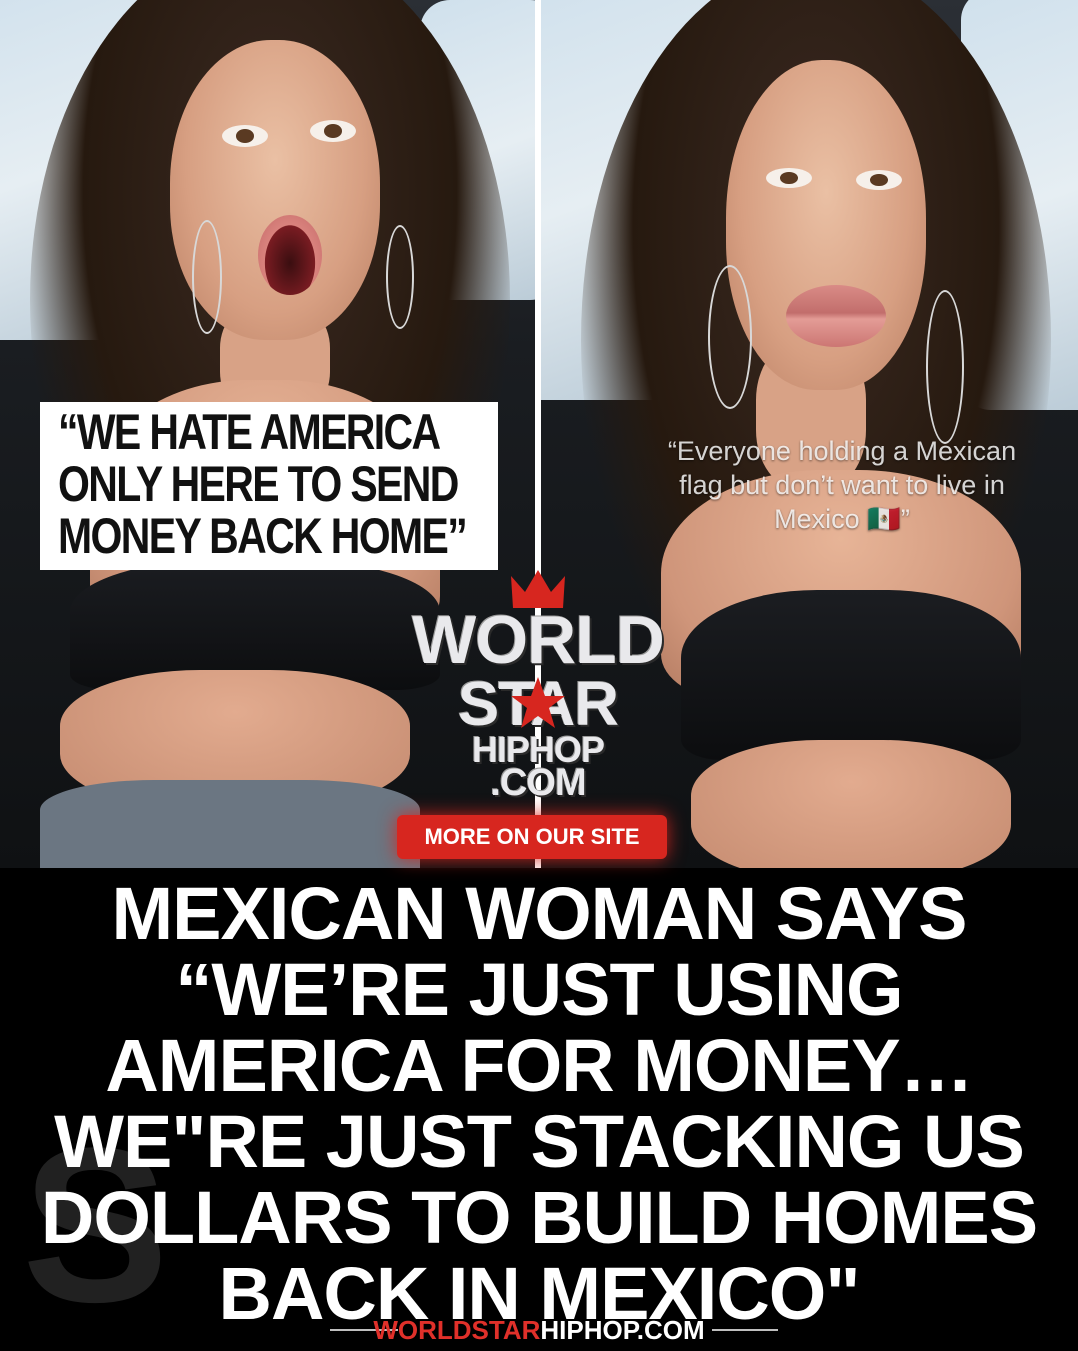  I want to click on caption-line: flag but don’t want to live in, so click(842, 485).